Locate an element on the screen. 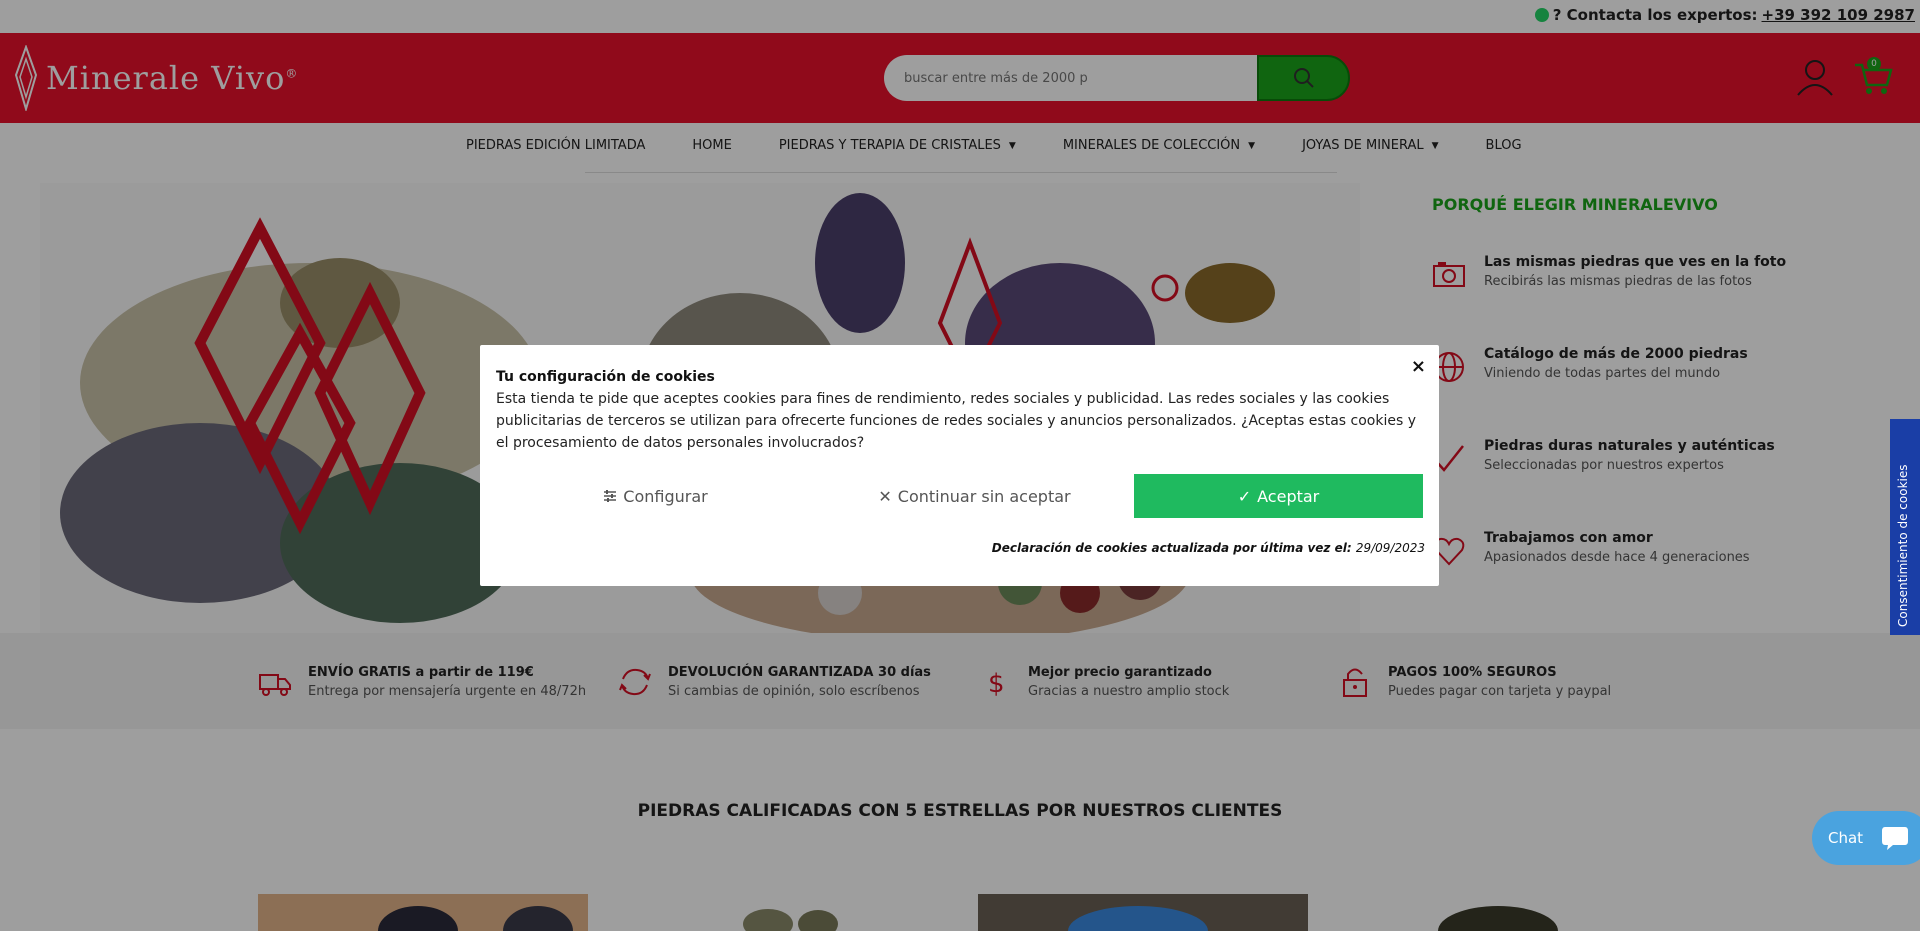  cookie-title: Tu configuración de cookies is located at coordinates (605, 377).